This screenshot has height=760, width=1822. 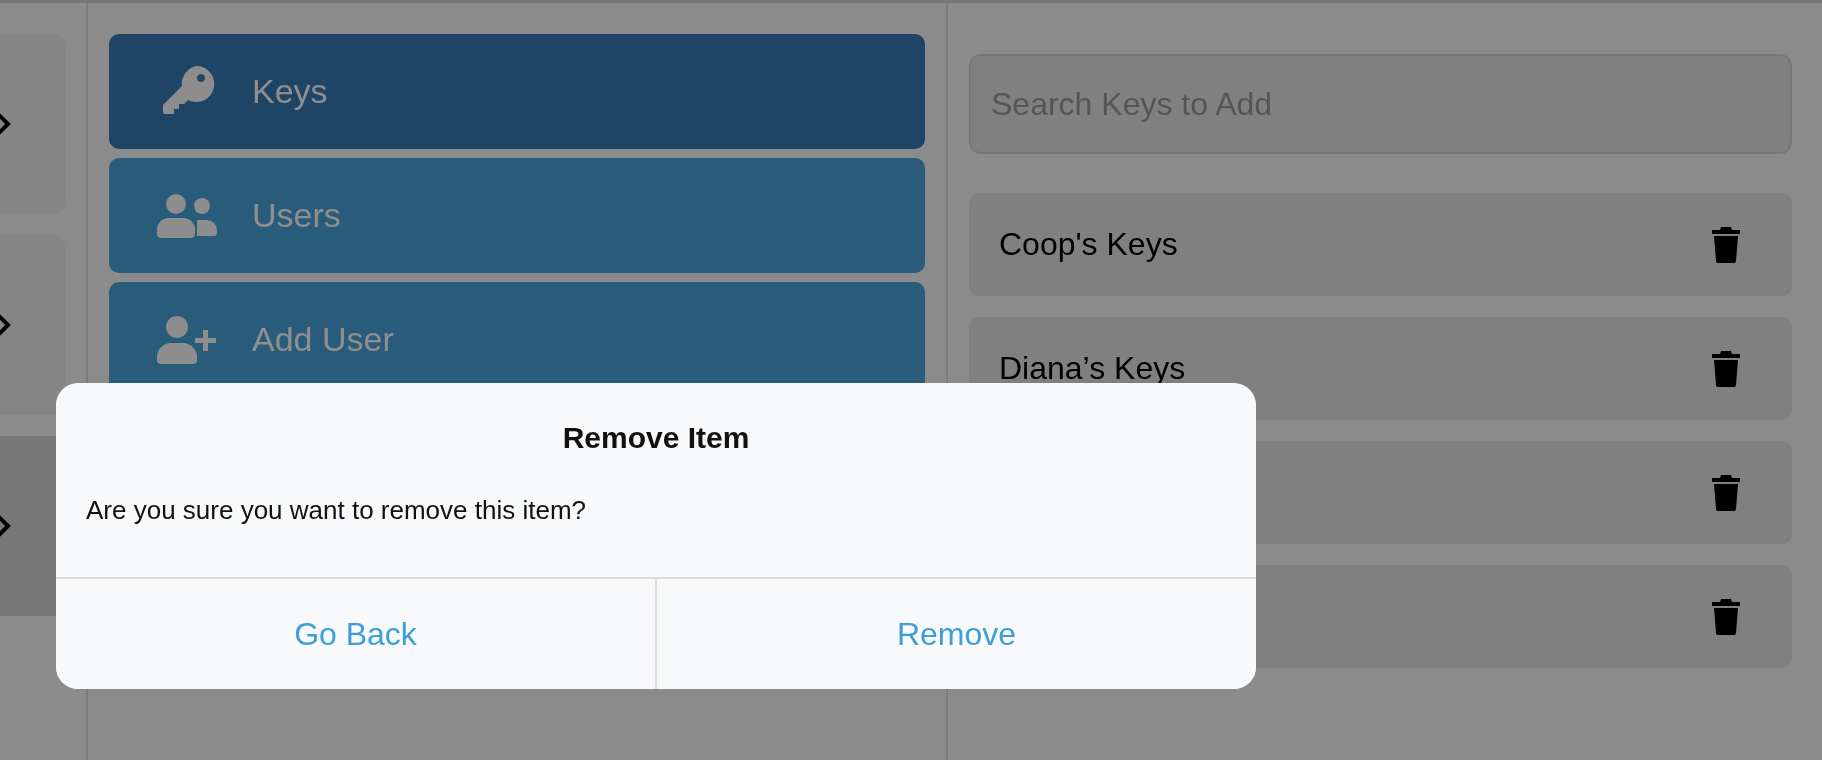 What do you see at coordinates (517, 215) in the screenshot?
I see `menu-button: Users` at bounding box center [517, 215].